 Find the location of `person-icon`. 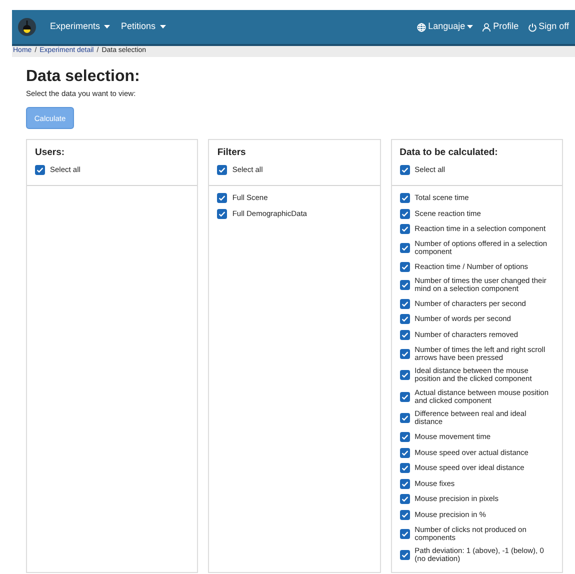

person-icon is located at coordinates (487, 27).